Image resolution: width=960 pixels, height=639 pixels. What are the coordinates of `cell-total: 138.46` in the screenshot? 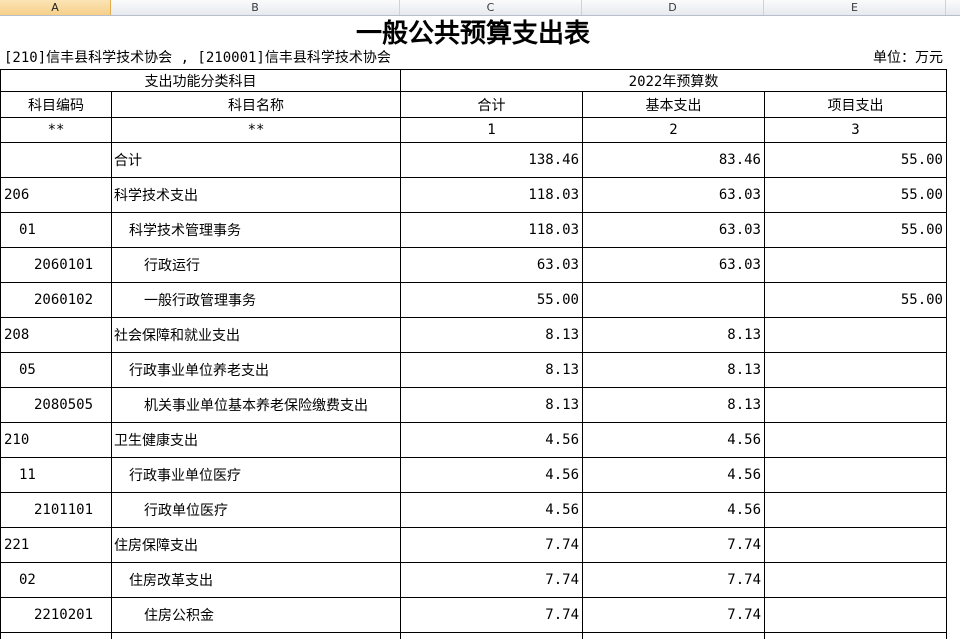 It's located at (492, 160).